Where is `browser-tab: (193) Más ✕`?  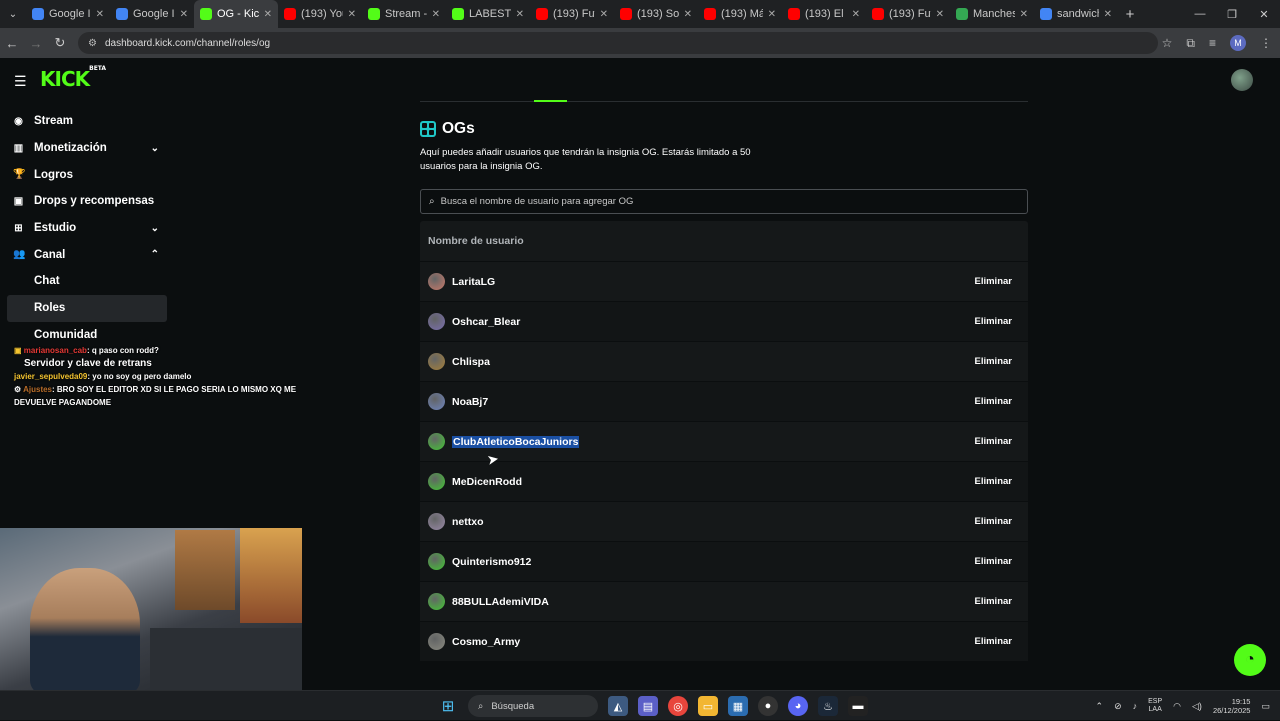
browser-tab: (193) Más ✕ is located at coordinates (740, 14).